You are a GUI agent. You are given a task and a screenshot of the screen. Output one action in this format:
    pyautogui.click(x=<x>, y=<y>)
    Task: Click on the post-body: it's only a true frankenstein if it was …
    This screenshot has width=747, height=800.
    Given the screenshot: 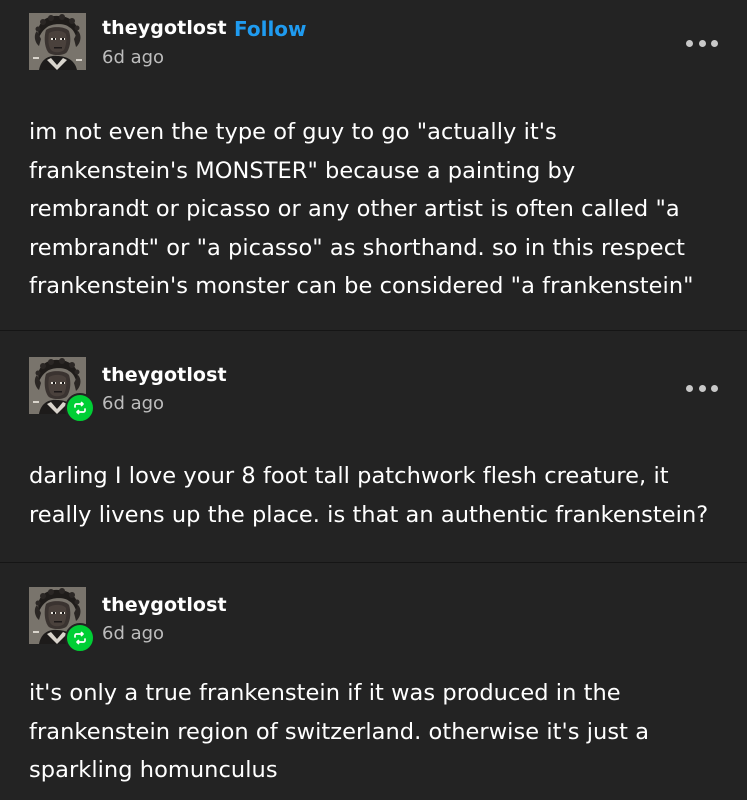 What is the action you would take?
    pyautogui.click(x=378, y=732)
    